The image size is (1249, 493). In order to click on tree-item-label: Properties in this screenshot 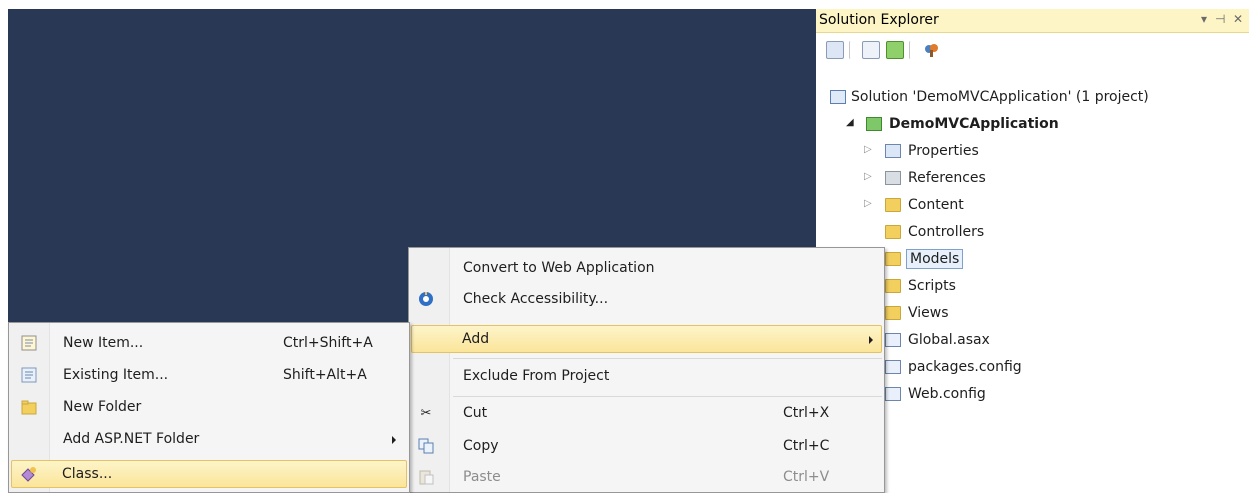, I will do `click(943, 151)`.